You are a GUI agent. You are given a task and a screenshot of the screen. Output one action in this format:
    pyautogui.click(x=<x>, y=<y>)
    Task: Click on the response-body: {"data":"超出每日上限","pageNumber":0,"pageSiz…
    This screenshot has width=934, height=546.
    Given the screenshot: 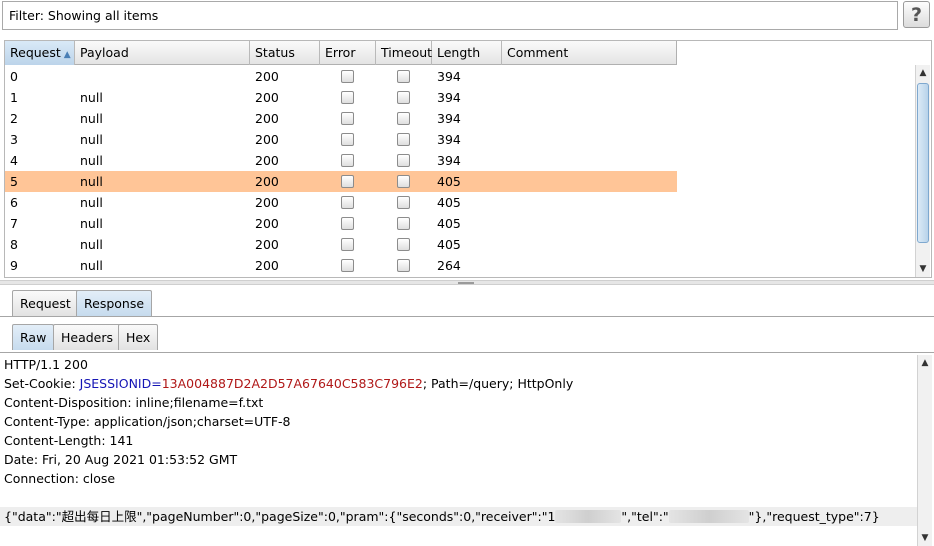 What is the action you would take?
    pyautogui.click(x=442, y=516)
    